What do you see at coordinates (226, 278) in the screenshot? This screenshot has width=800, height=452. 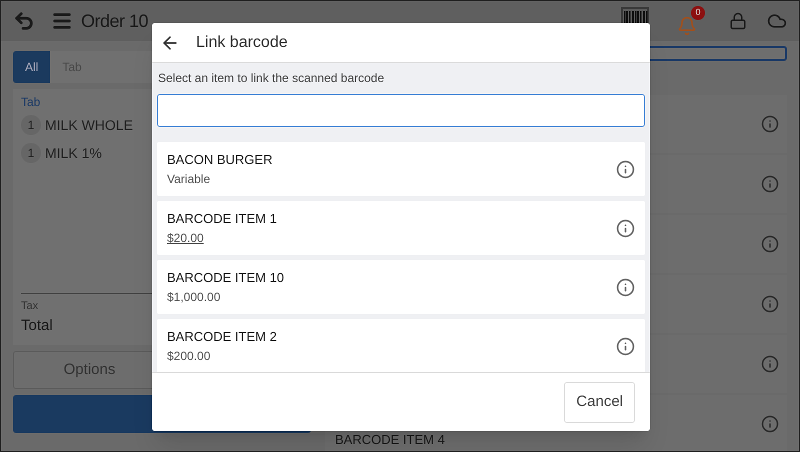 I see `item-name: BARCODE ITEM 10` at bounding box center [226, 278].